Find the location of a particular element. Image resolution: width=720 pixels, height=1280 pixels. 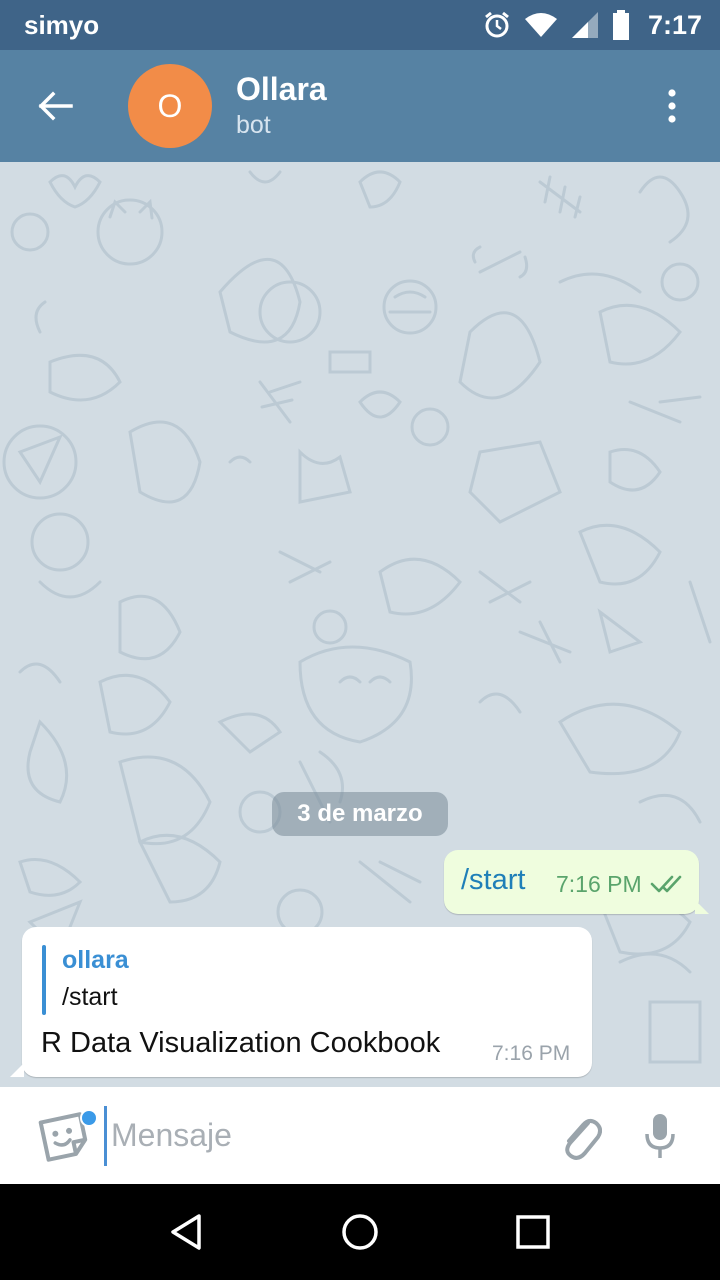

system-navigation-bar is located at coordinates (360, 1232).